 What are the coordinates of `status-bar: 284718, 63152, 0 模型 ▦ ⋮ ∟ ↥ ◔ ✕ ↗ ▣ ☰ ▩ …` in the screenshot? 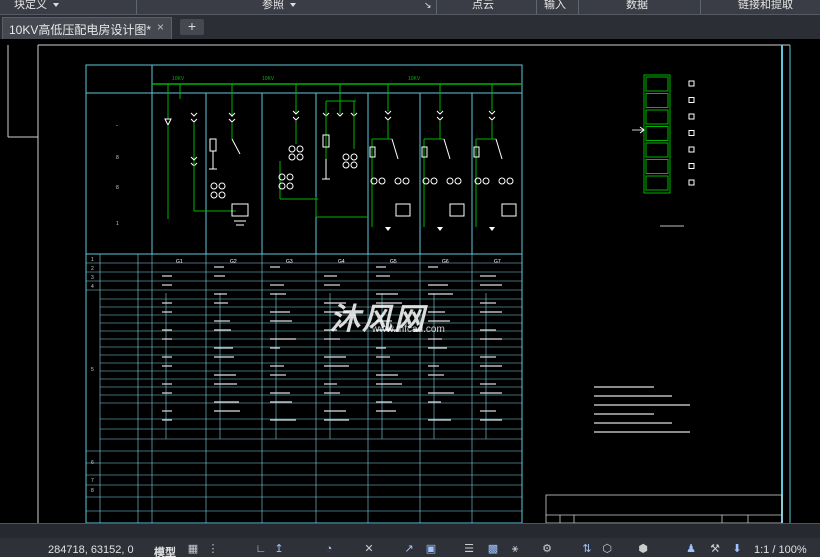 It's located at (410, 540).